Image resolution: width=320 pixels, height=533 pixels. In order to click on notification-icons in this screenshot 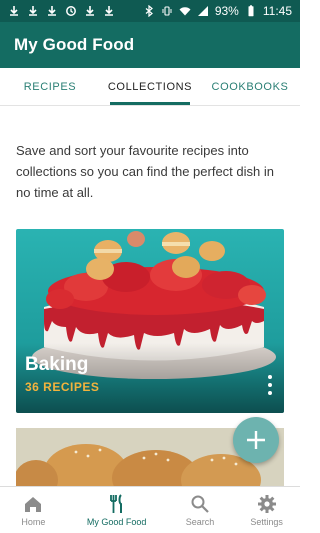, I will do `click(61, 11)`.